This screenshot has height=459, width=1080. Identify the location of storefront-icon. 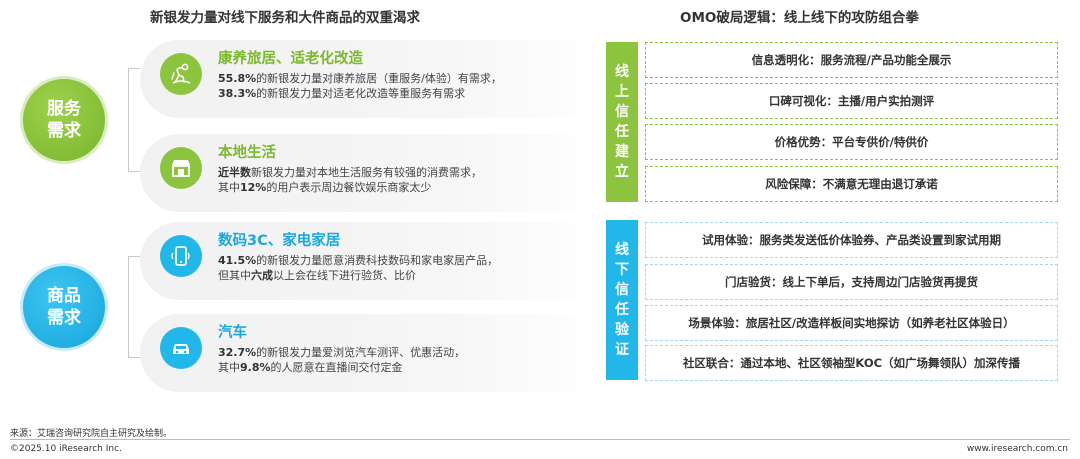
(181, 168).